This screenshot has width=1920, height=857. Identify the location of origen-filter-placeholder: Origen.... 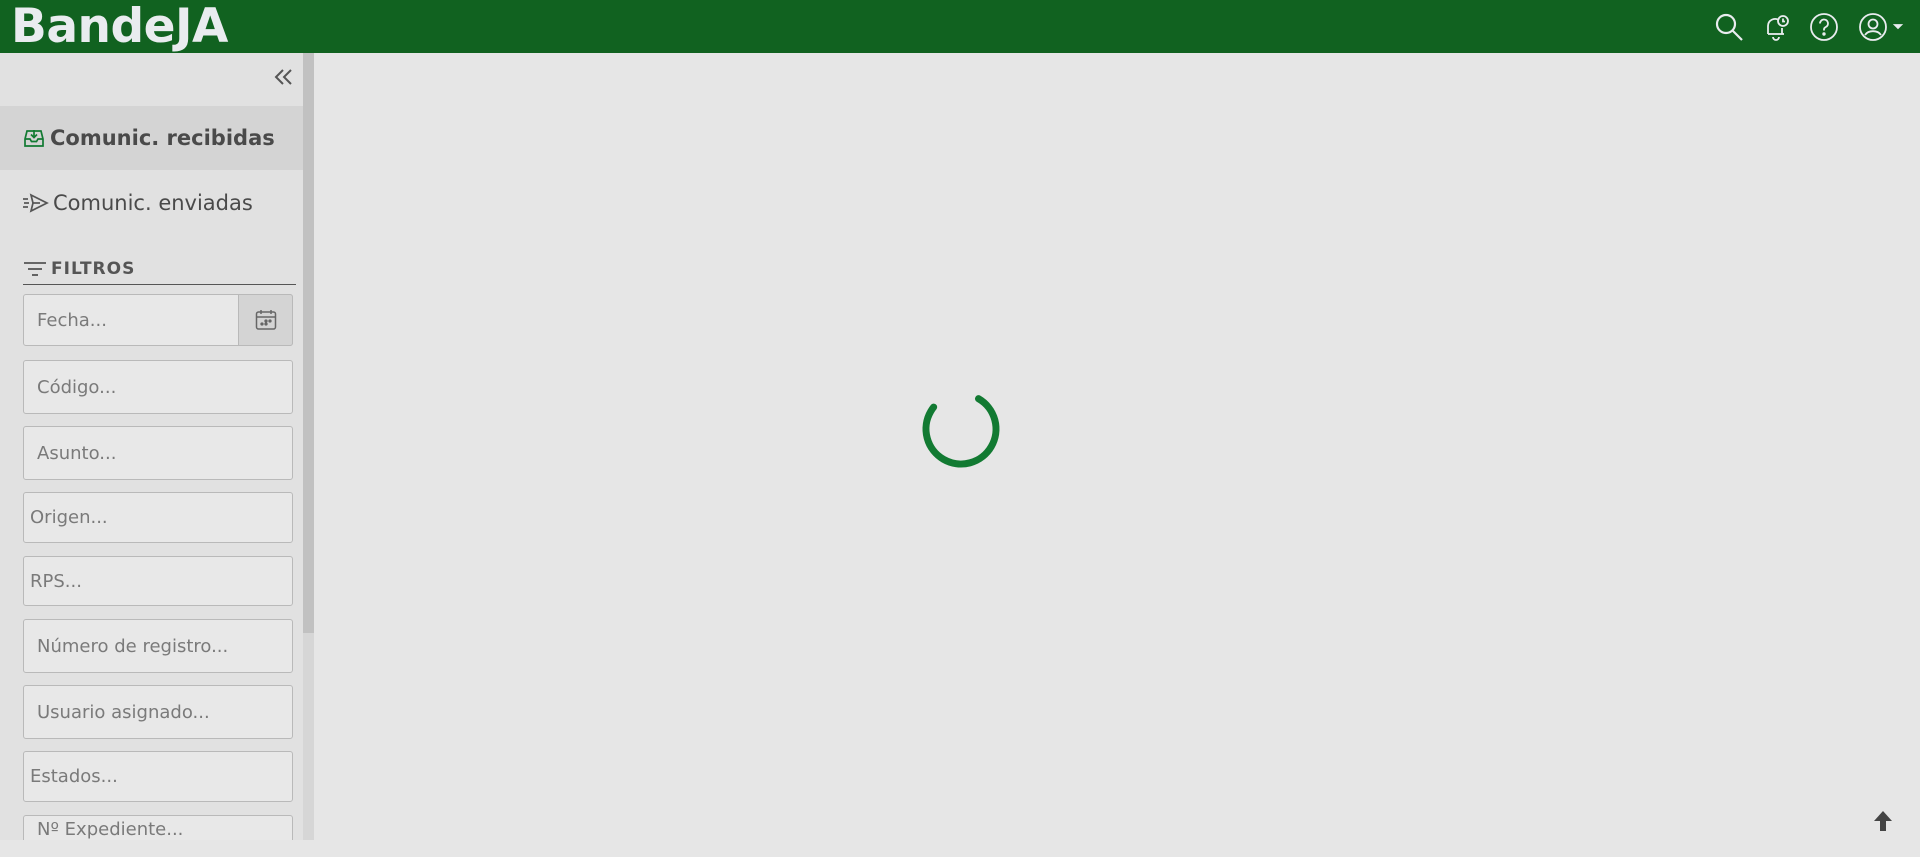
(69, 517).